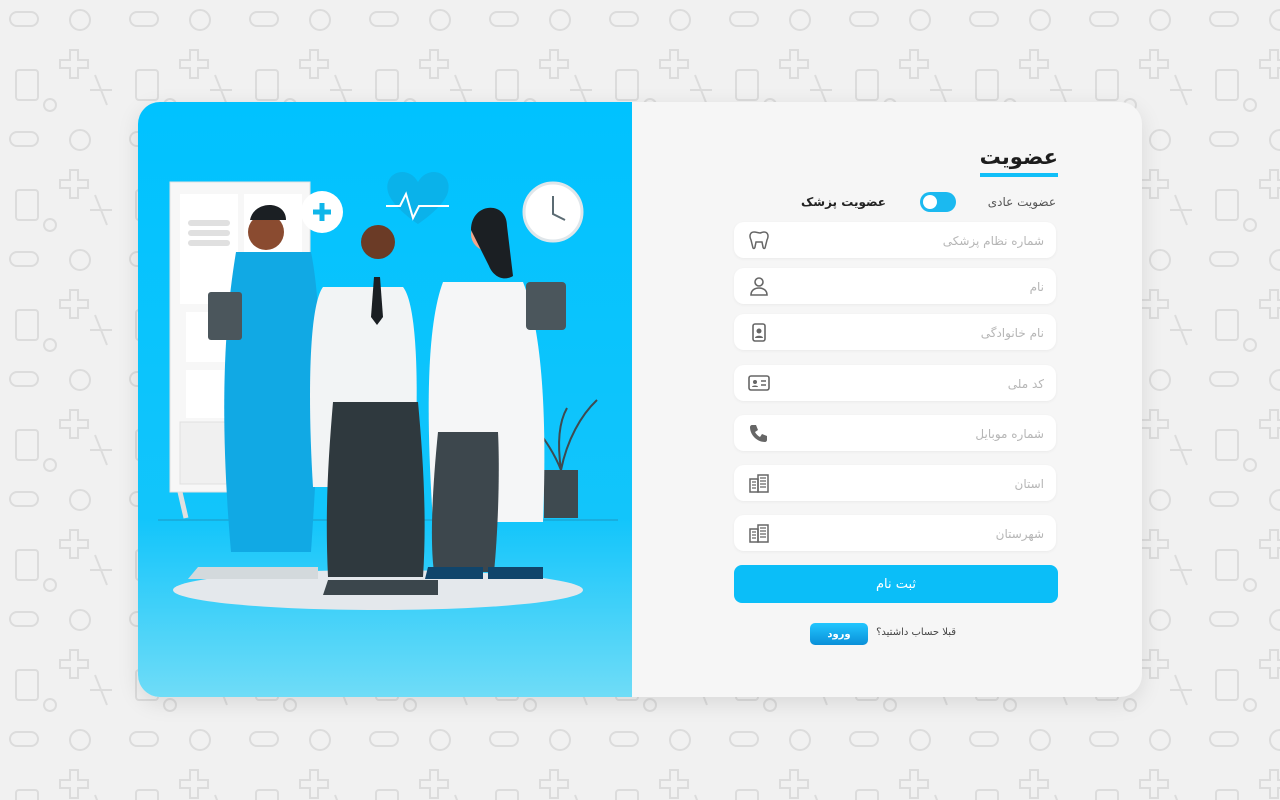 This screenshot has height=800, width=1280. I want to click on register-button: ثبت نام, so click(896, 584).